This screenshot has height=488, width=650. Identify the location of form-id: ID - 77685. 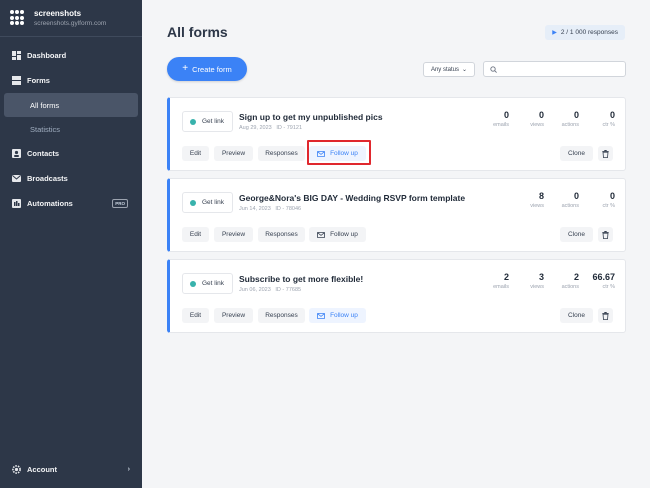
(288, 290).